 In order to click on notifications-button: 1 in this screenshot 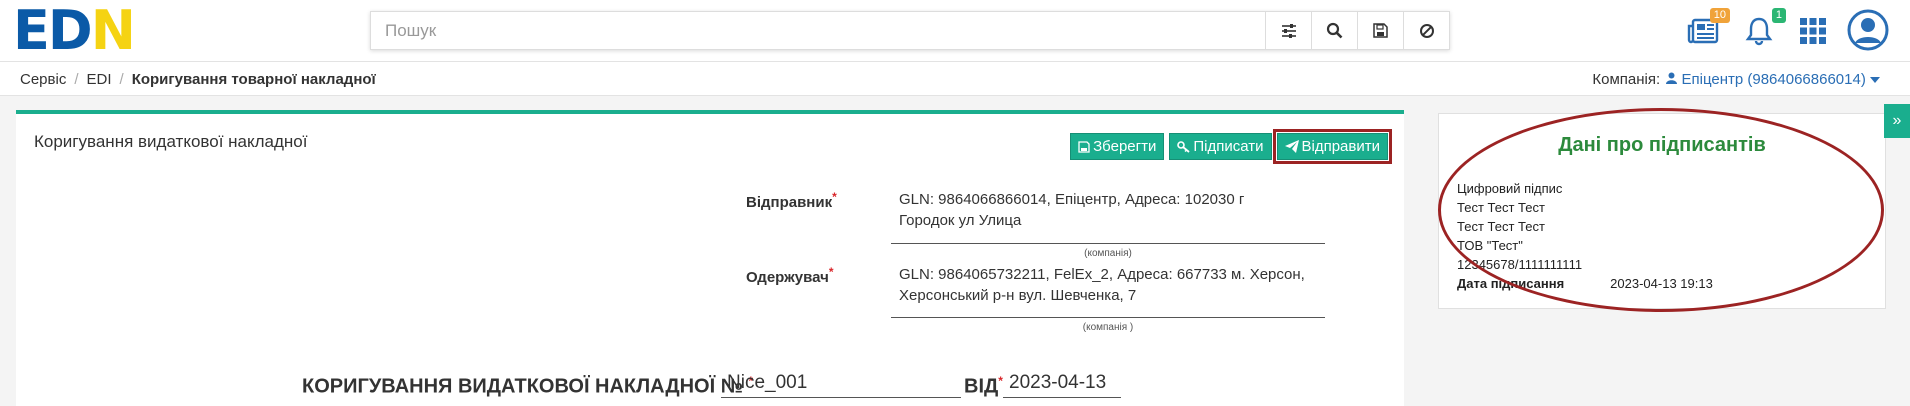, I will do `click(1764, 28)`.